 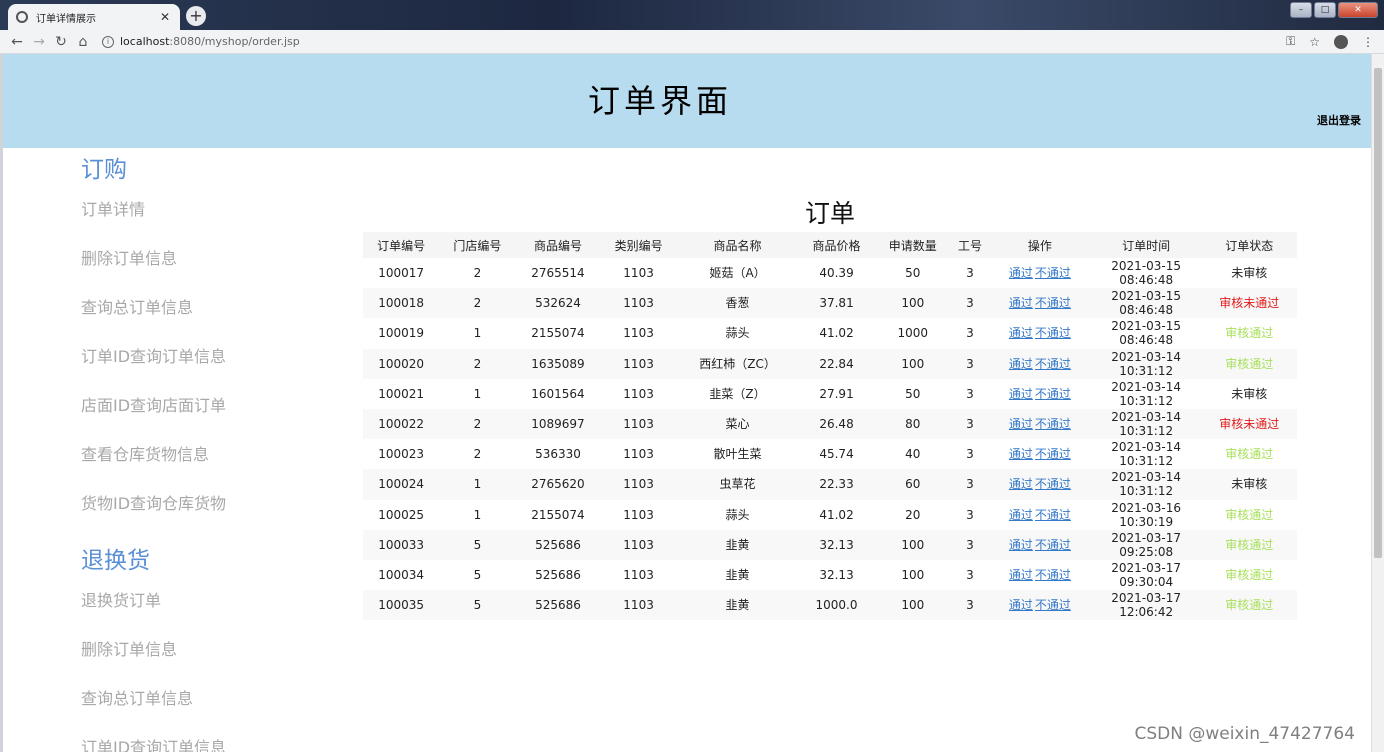 What do you see at coordinates (94, 17) in the screenshot?
I see `browser-tab: 订单详情展示 ✕` at bounding box center [94, 17].